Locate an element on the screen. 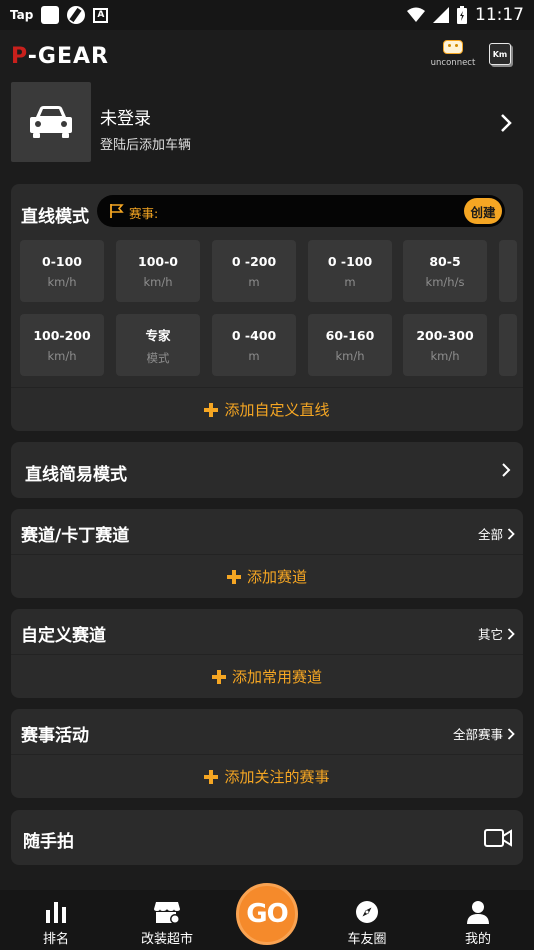 This screenshot has height=950, width=534. mode-cell: 0-100 km/h is located at coordinates (62, 271).